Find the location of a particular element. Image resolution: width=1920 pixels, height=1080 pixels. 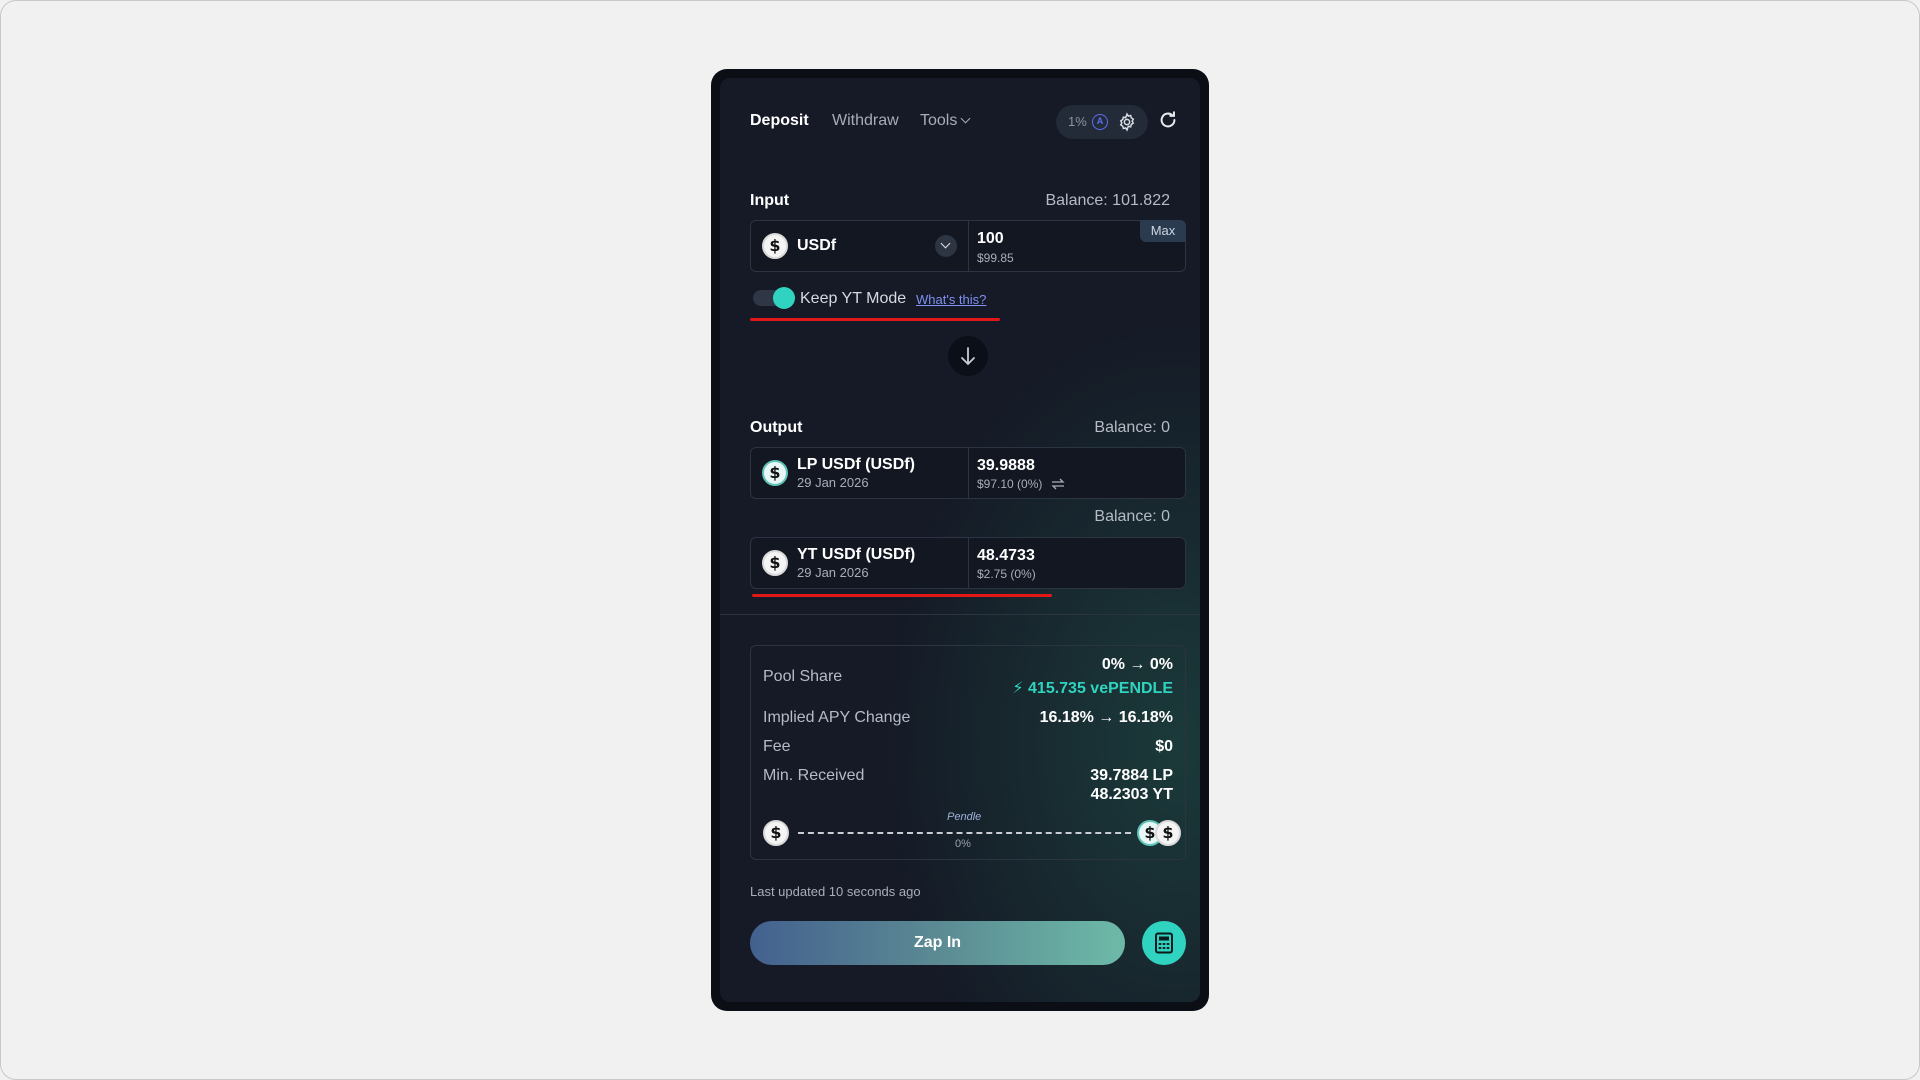

route-protocol-tag: Pendle is located at coordinates (964, 817).